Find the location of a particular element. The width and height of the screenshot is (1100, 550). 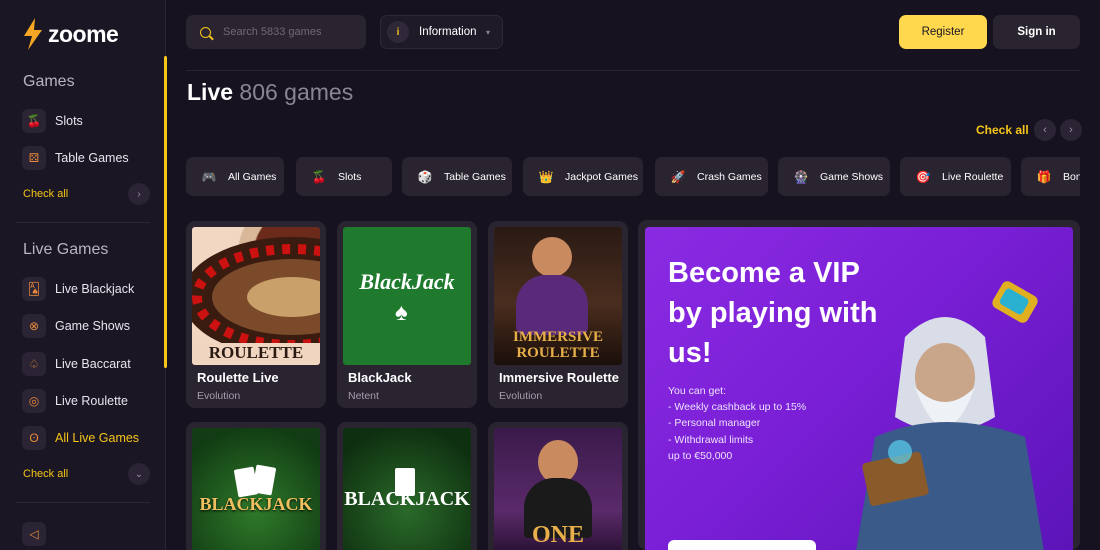

thumbnail-title: ONE is located at coordinates (557, 535).